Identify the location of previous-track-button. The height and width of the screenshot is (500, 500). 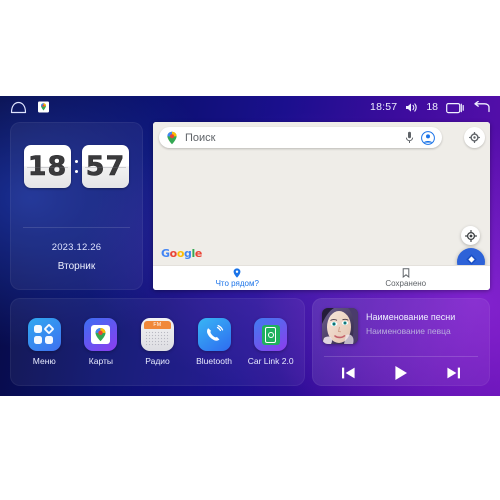
(348, 373).